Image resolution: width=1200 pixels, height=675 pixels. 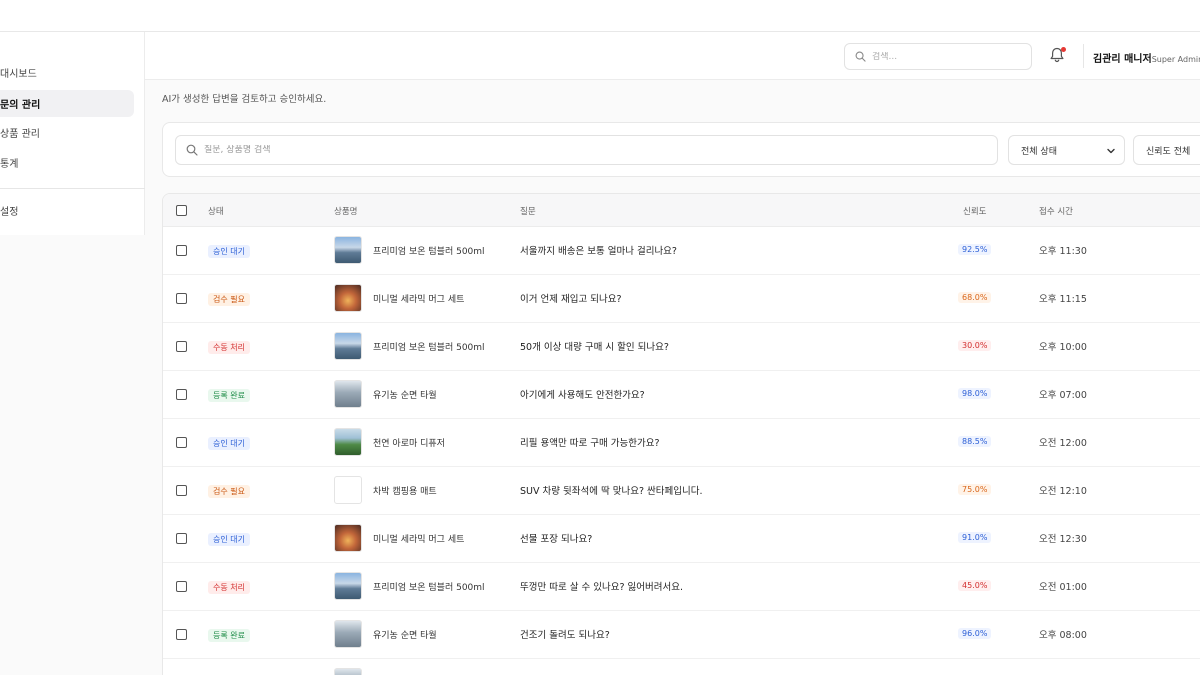 What do you see at coordinates (571, 298) in the screenshot?
I see `question-text: 이거 언제 재입고 되나요?` at bounding box center [571, 298].